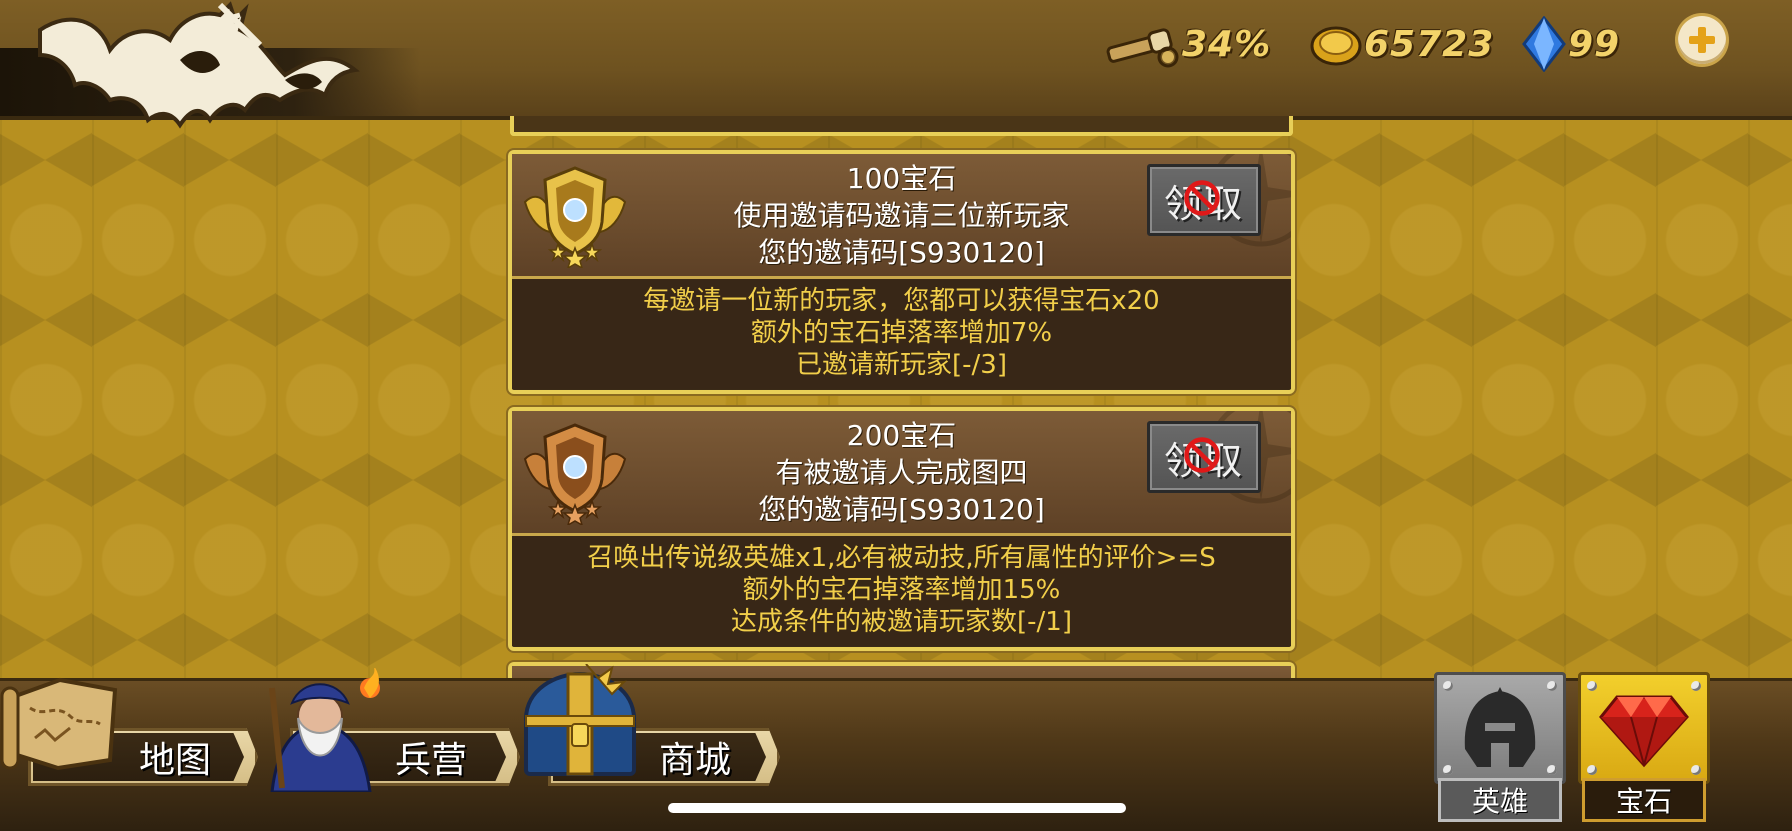 Image resolution: width=1792 pixels, height=831 pixels. I want to click on nav-tab-map-label: 地图, so click(175, 760).